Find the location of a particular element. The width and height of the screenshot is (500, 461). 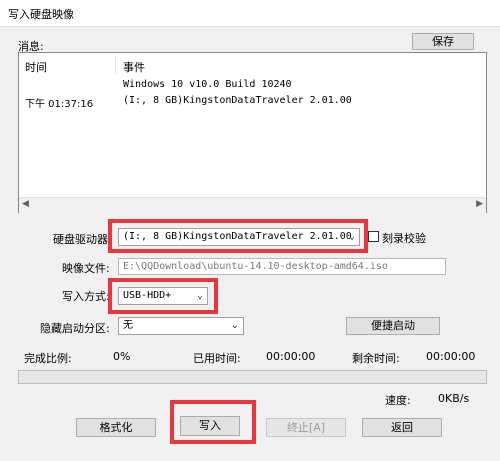

highlight-box-write-mode is located at coordinates (163, 296).